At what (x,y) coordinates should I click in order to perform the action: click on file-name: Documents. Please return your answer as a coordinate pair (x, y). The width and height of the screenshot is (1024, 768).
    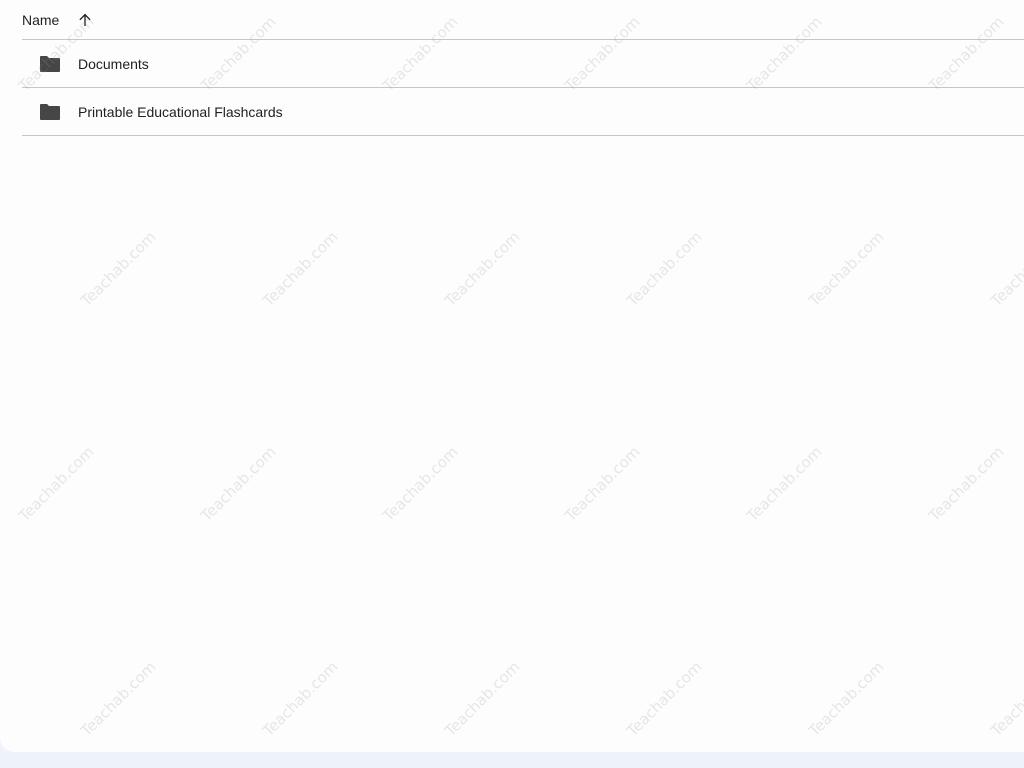
    Looking at the image, I should click on (113, 63).